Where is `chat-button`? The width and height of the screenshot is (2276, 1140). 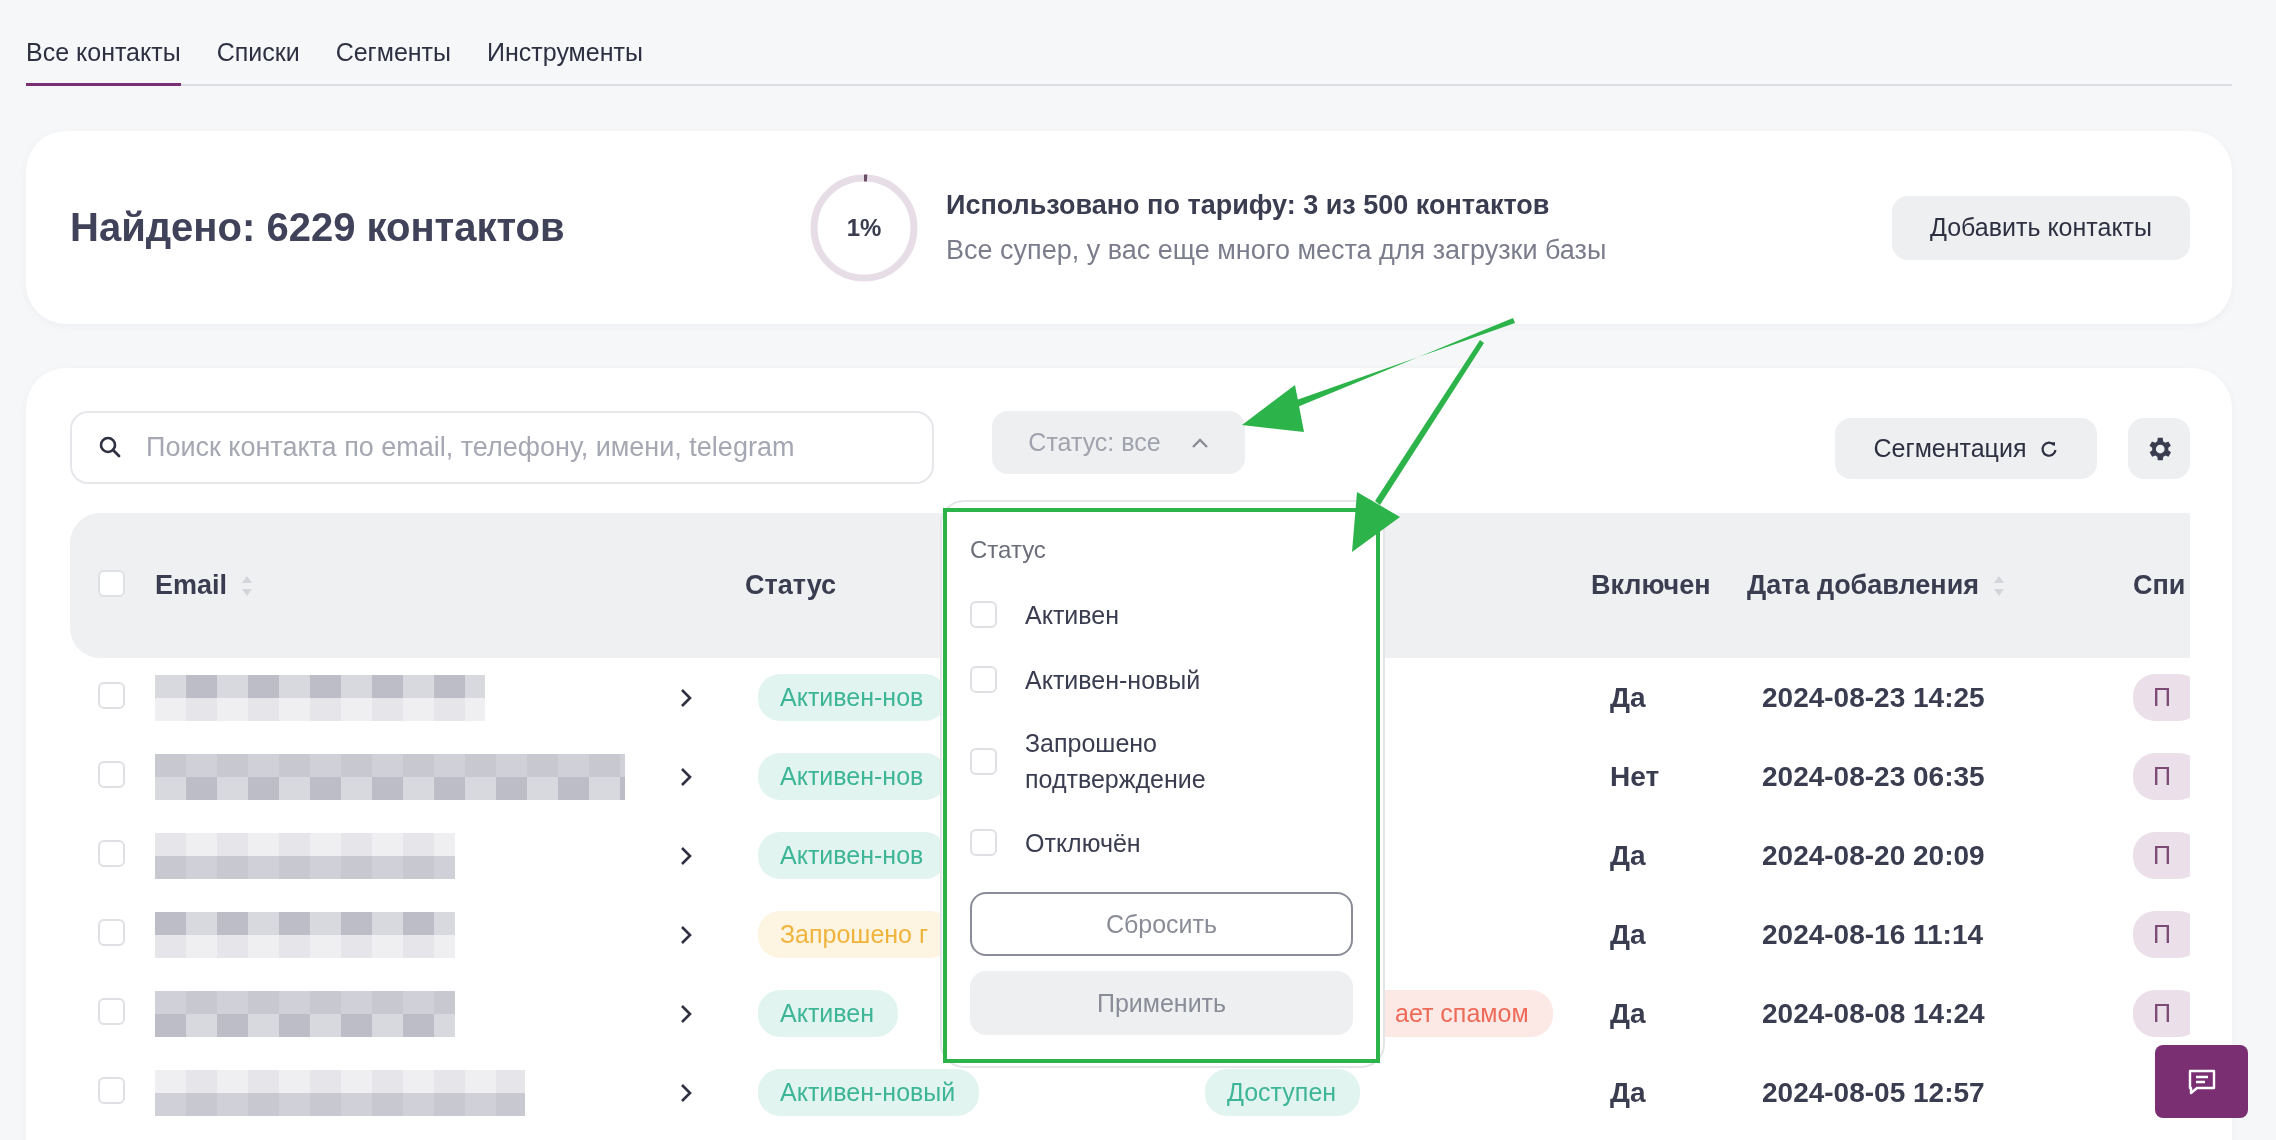 chat-button is located at coordinates (2201, 1081).